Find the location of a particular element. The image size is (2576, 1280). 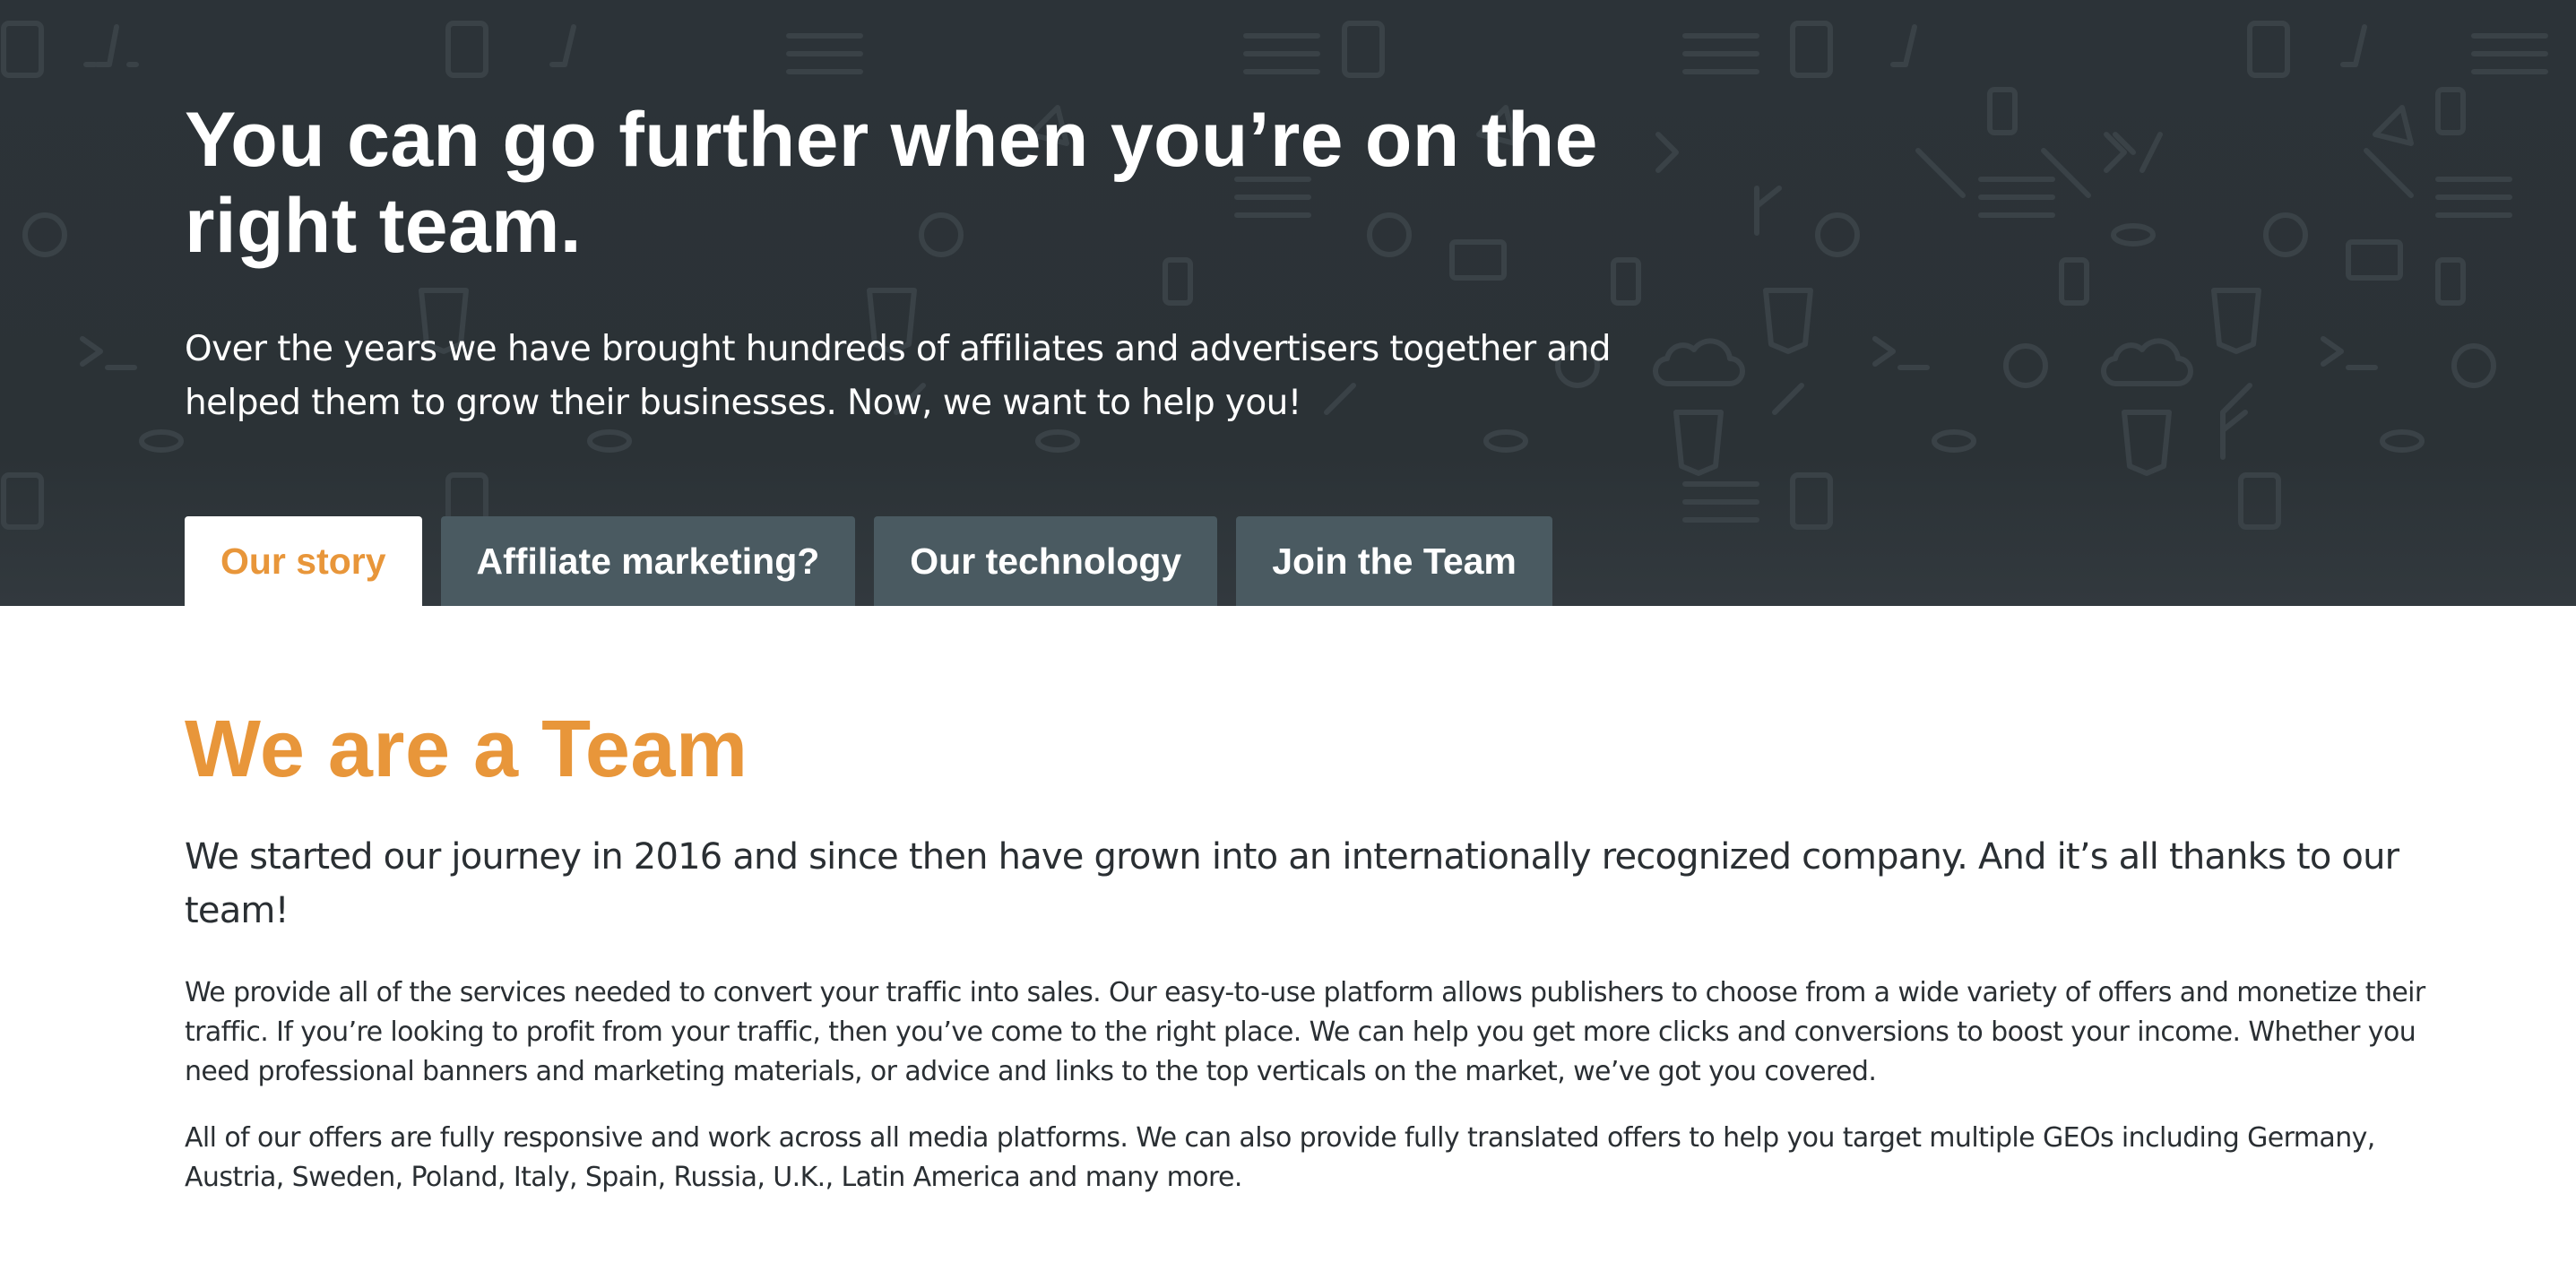

tab-join-the-team: Join the Team is located at coordinates (1394, 561).